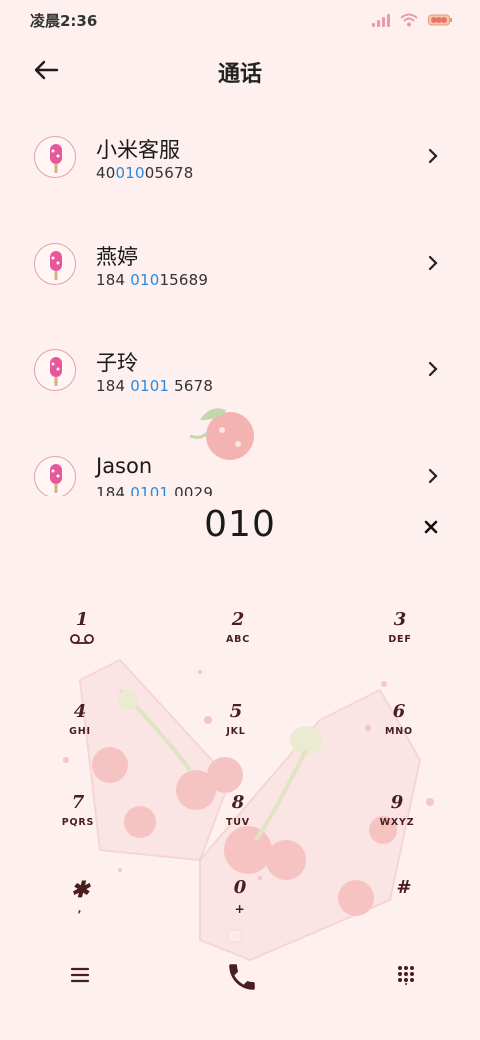  I want to click on battery-icon, so click(440, 20).